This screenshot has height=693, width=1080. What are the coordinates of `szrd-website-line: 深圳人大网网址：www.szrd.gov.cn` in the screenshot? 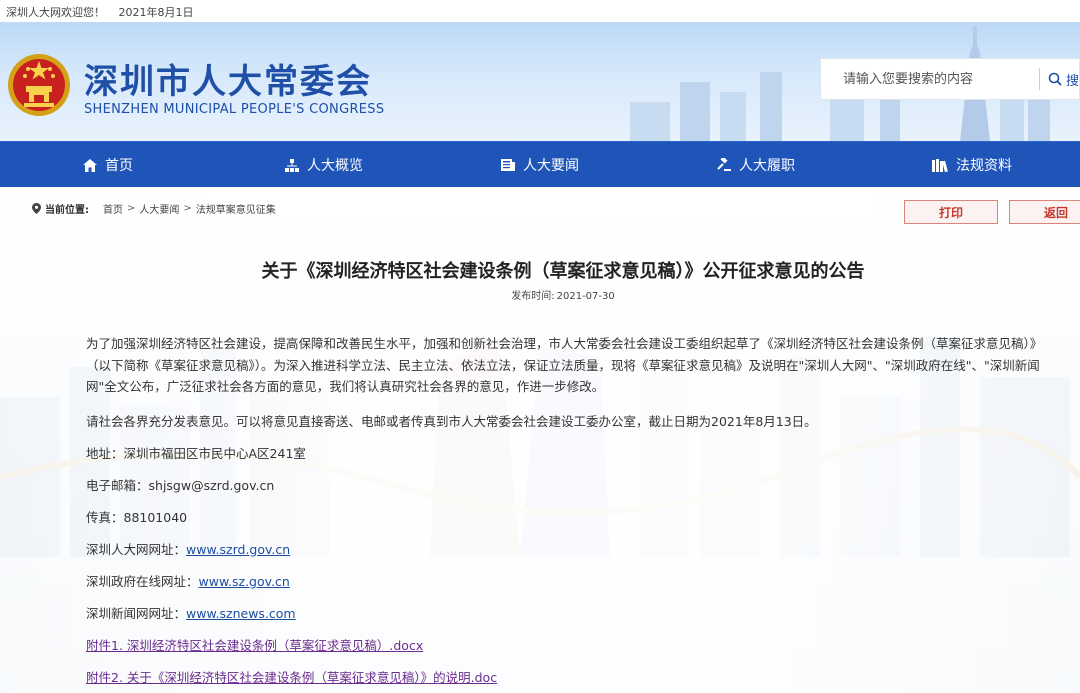 It's located at (188, 548).